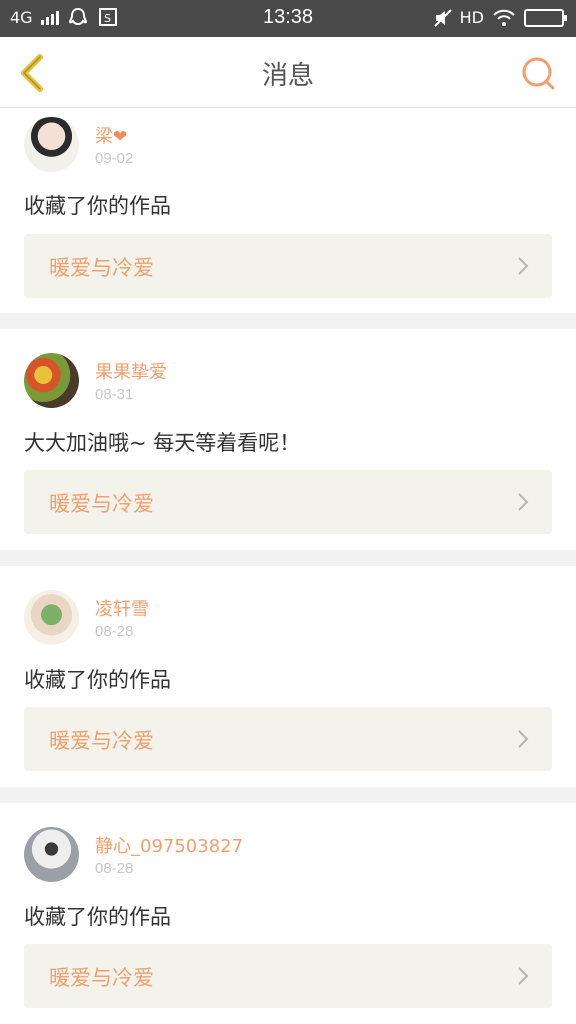 The width and height of the screenshot is (576, 1024). What do you see at coordinates (120, 137) in the screenshot?
I see `heart-icon: ❤` at bounding box center [120, 137].